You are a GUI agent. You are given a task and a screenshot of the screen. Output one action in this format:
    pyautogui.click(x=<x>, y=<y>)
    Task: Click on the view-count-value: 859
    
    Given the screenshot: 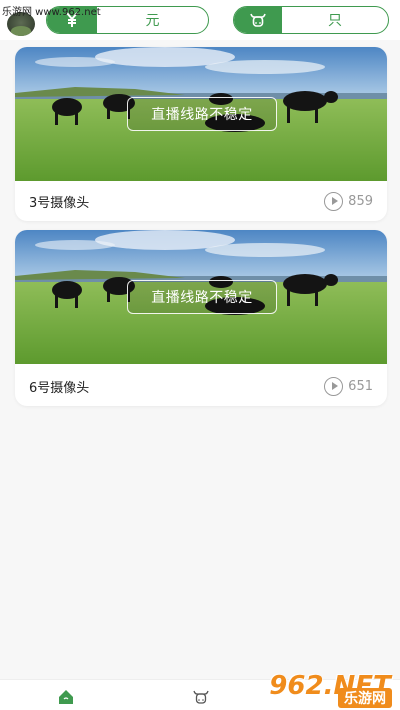 What is the action you would take?
    pyautogui.click(x=360, y=201)
    